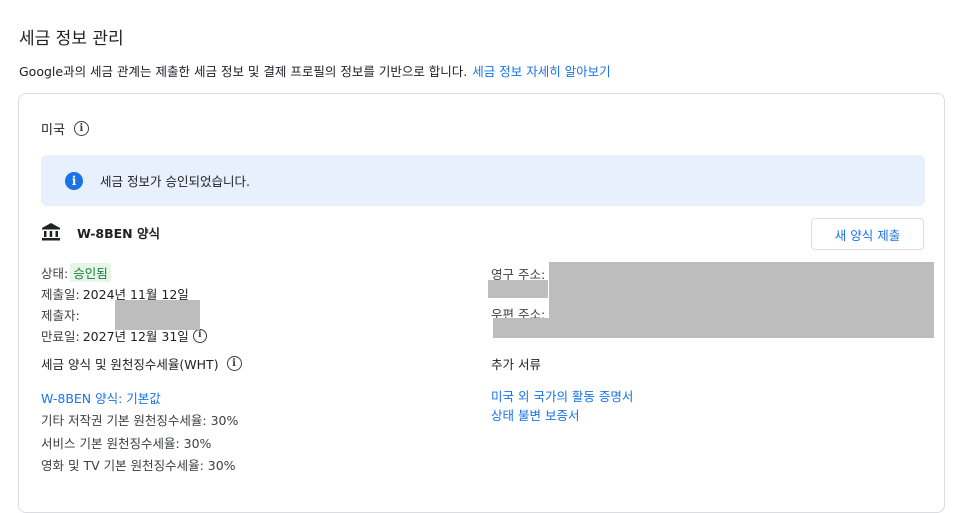  I want to click on approval-banner: i 세금 정보가 승인되었습니다., so click(483, 180).